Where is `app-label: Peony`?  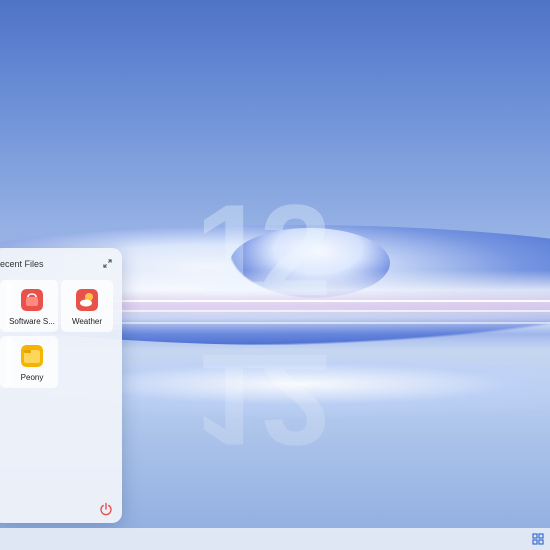 app-label: Peony is located at coordinates (32, 377).